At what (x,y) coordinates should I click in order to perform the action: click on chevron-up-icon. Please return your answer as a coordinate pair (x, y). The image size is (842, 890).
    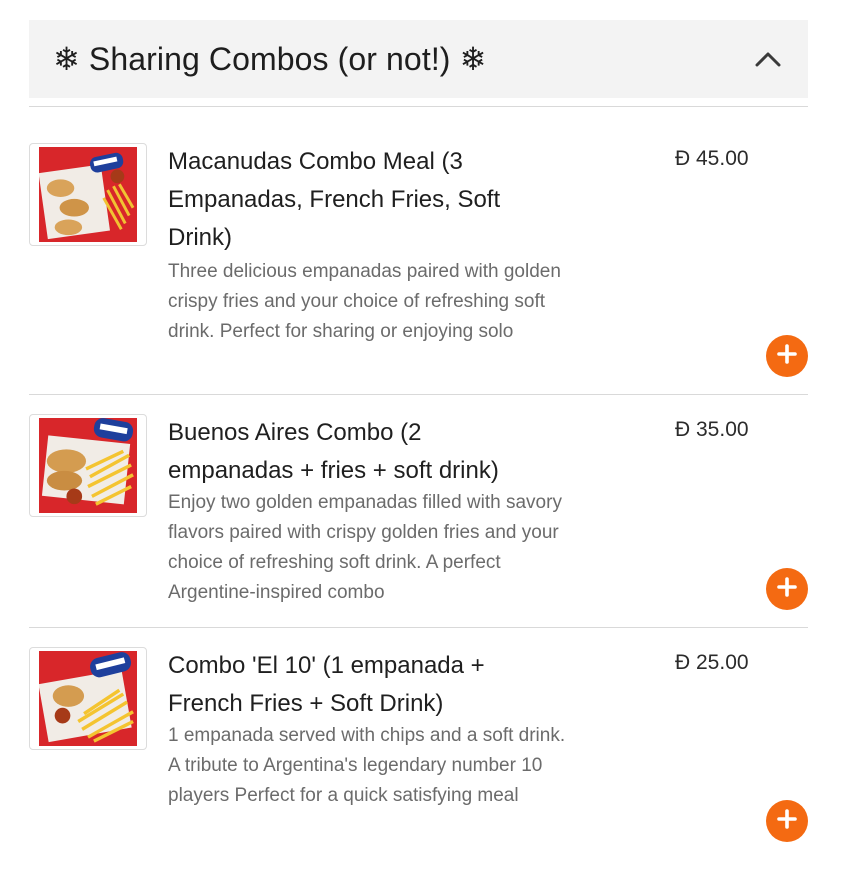
    Looking at the image, I should click on (768, 59).